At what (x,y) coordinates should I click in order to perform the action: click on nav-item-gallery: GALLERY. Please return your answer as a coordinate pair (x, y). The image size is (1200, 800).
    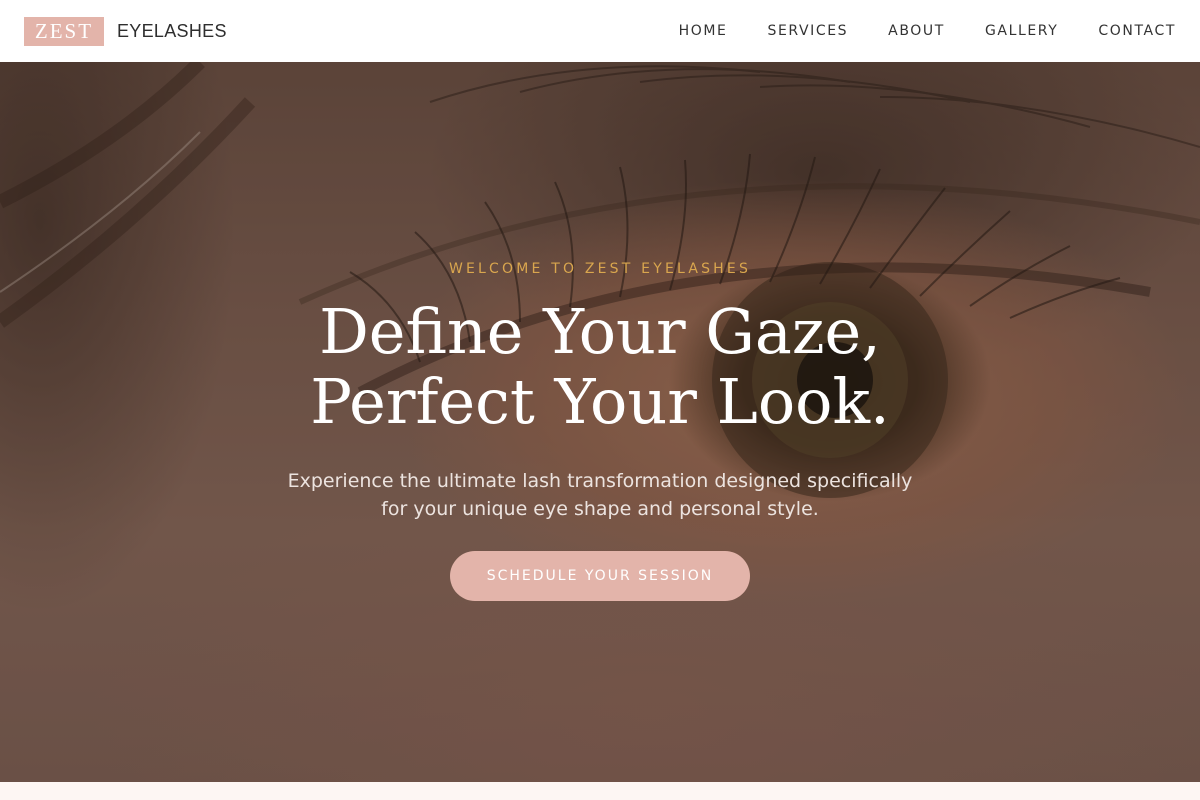
    Looking at the image, I should click on (1021, 31).